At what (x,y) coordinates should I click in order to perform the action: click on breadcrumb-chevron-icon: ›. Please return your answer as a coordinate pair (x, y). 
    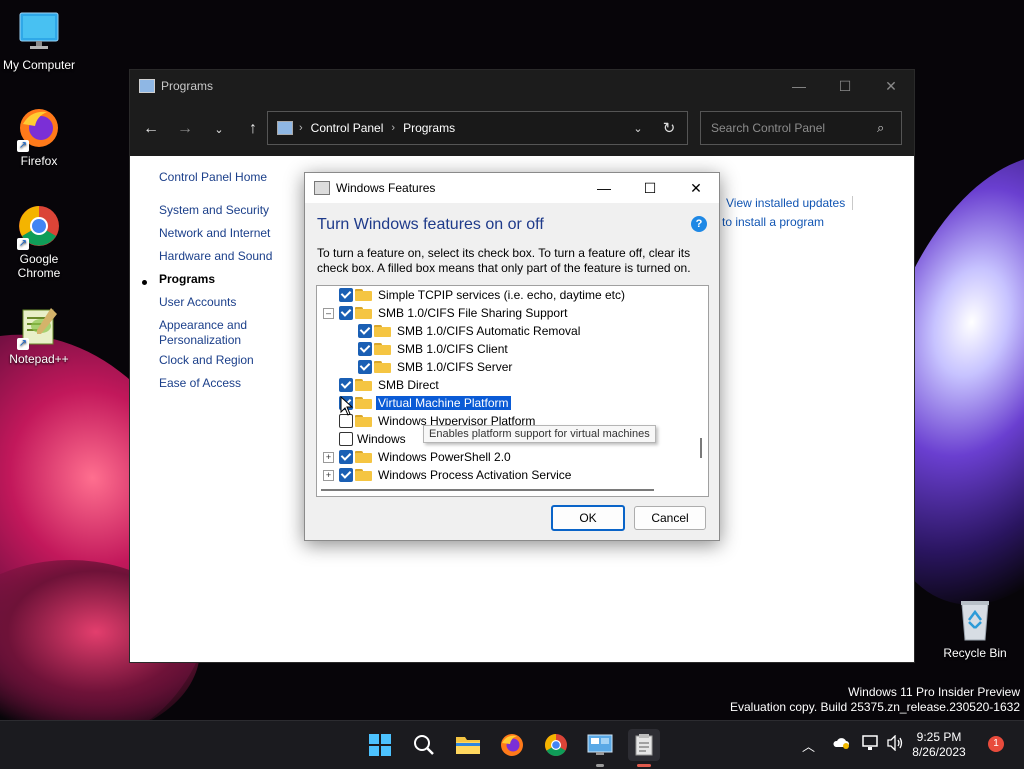
    Looking at the image, I should click on (393, 128).